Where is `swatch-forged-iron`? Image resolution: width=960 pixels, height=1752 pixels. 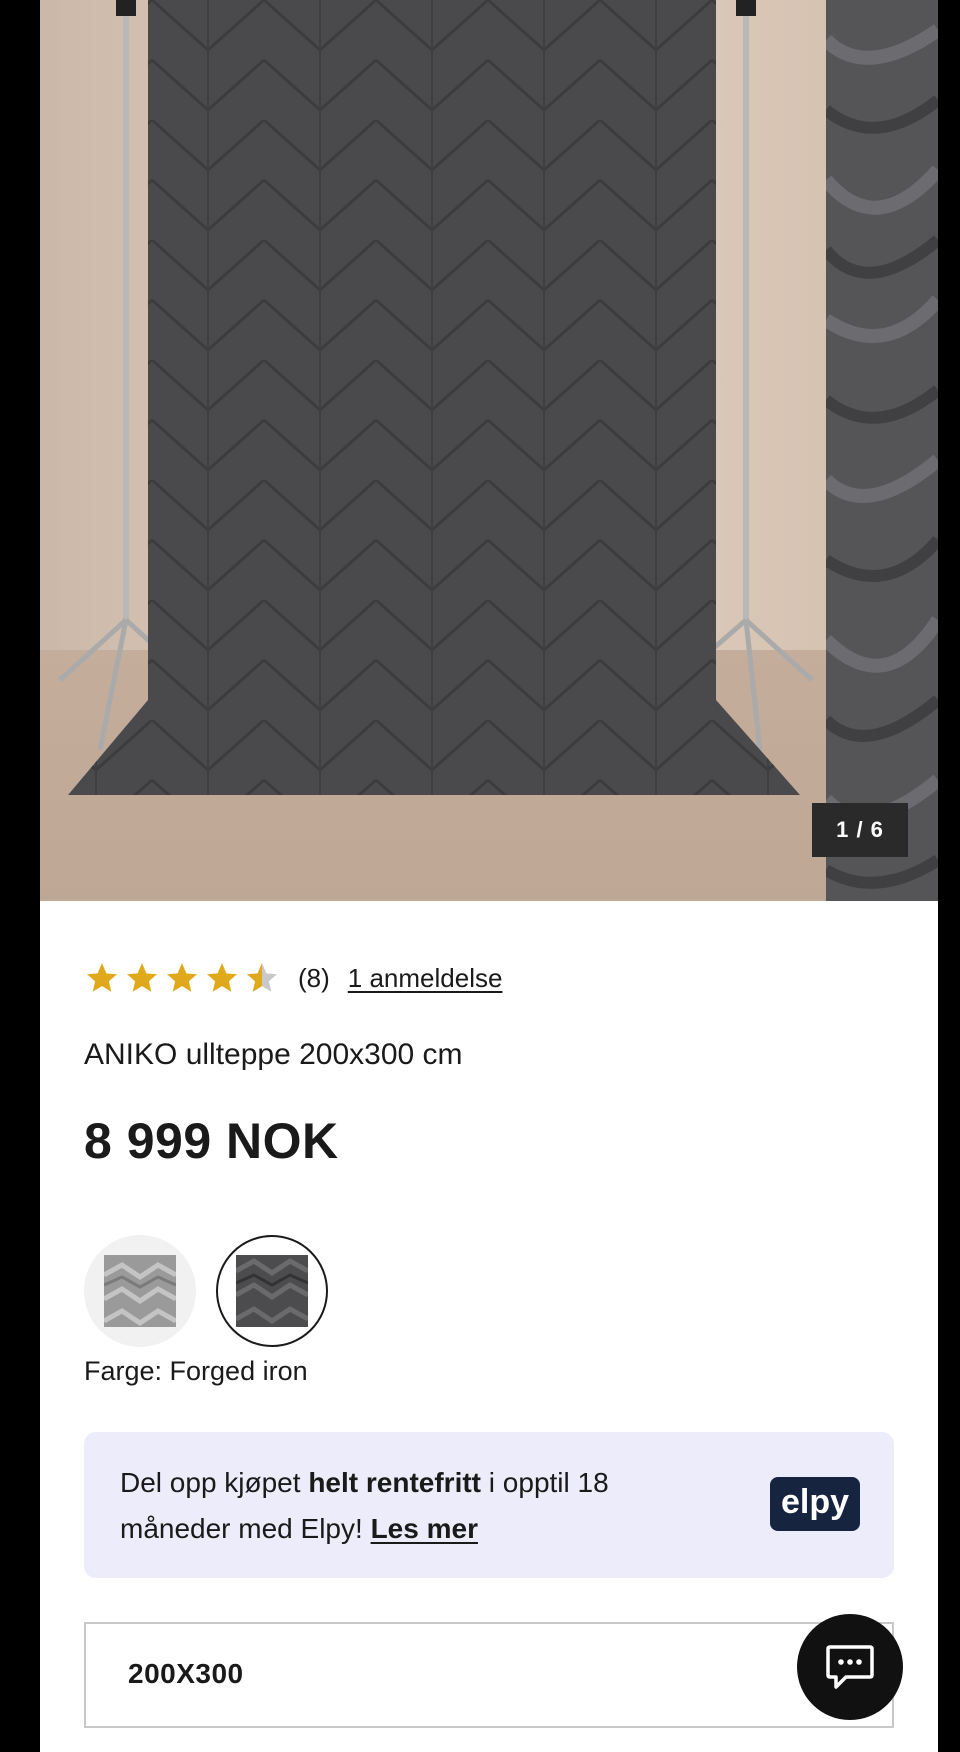
swatch-forged-iron is located at coordinates (272, 1291).